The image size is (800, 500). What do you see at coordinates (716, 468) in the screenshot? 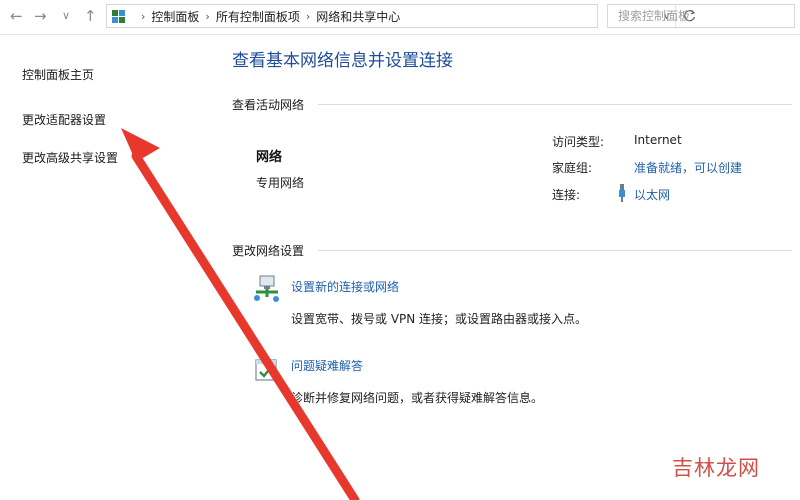
I see `watermark-text: 吉林龙网` at bounding box center [716, 468].